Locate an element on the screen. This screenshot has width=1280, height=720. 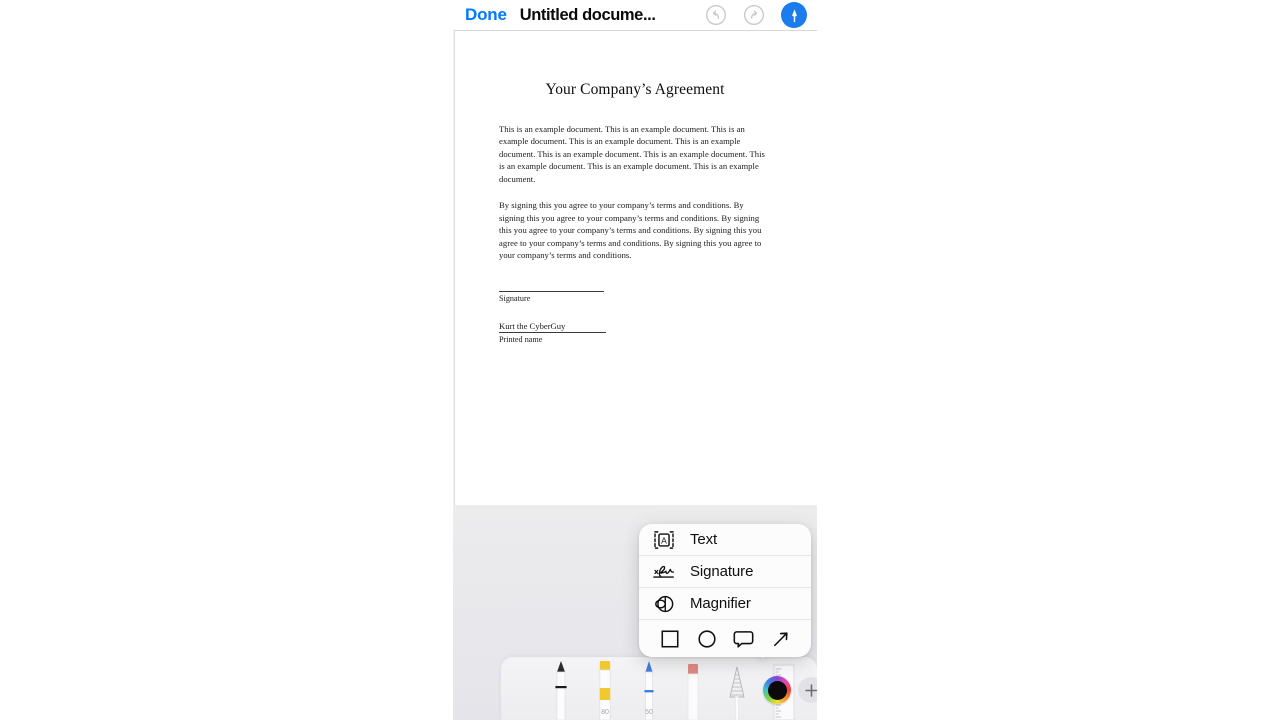
eraser-tool is located at coordinates (693, 688).